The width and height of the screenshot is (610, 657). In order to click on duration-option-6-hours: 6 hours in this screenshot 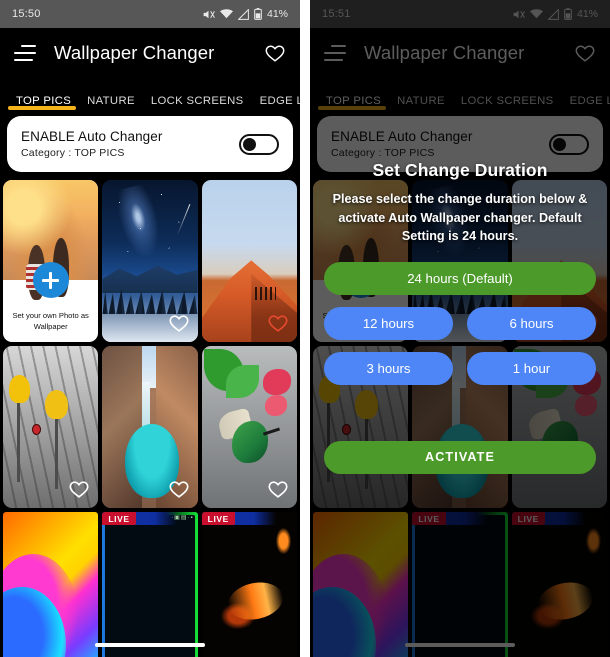, I will do `click(531, 323)`.